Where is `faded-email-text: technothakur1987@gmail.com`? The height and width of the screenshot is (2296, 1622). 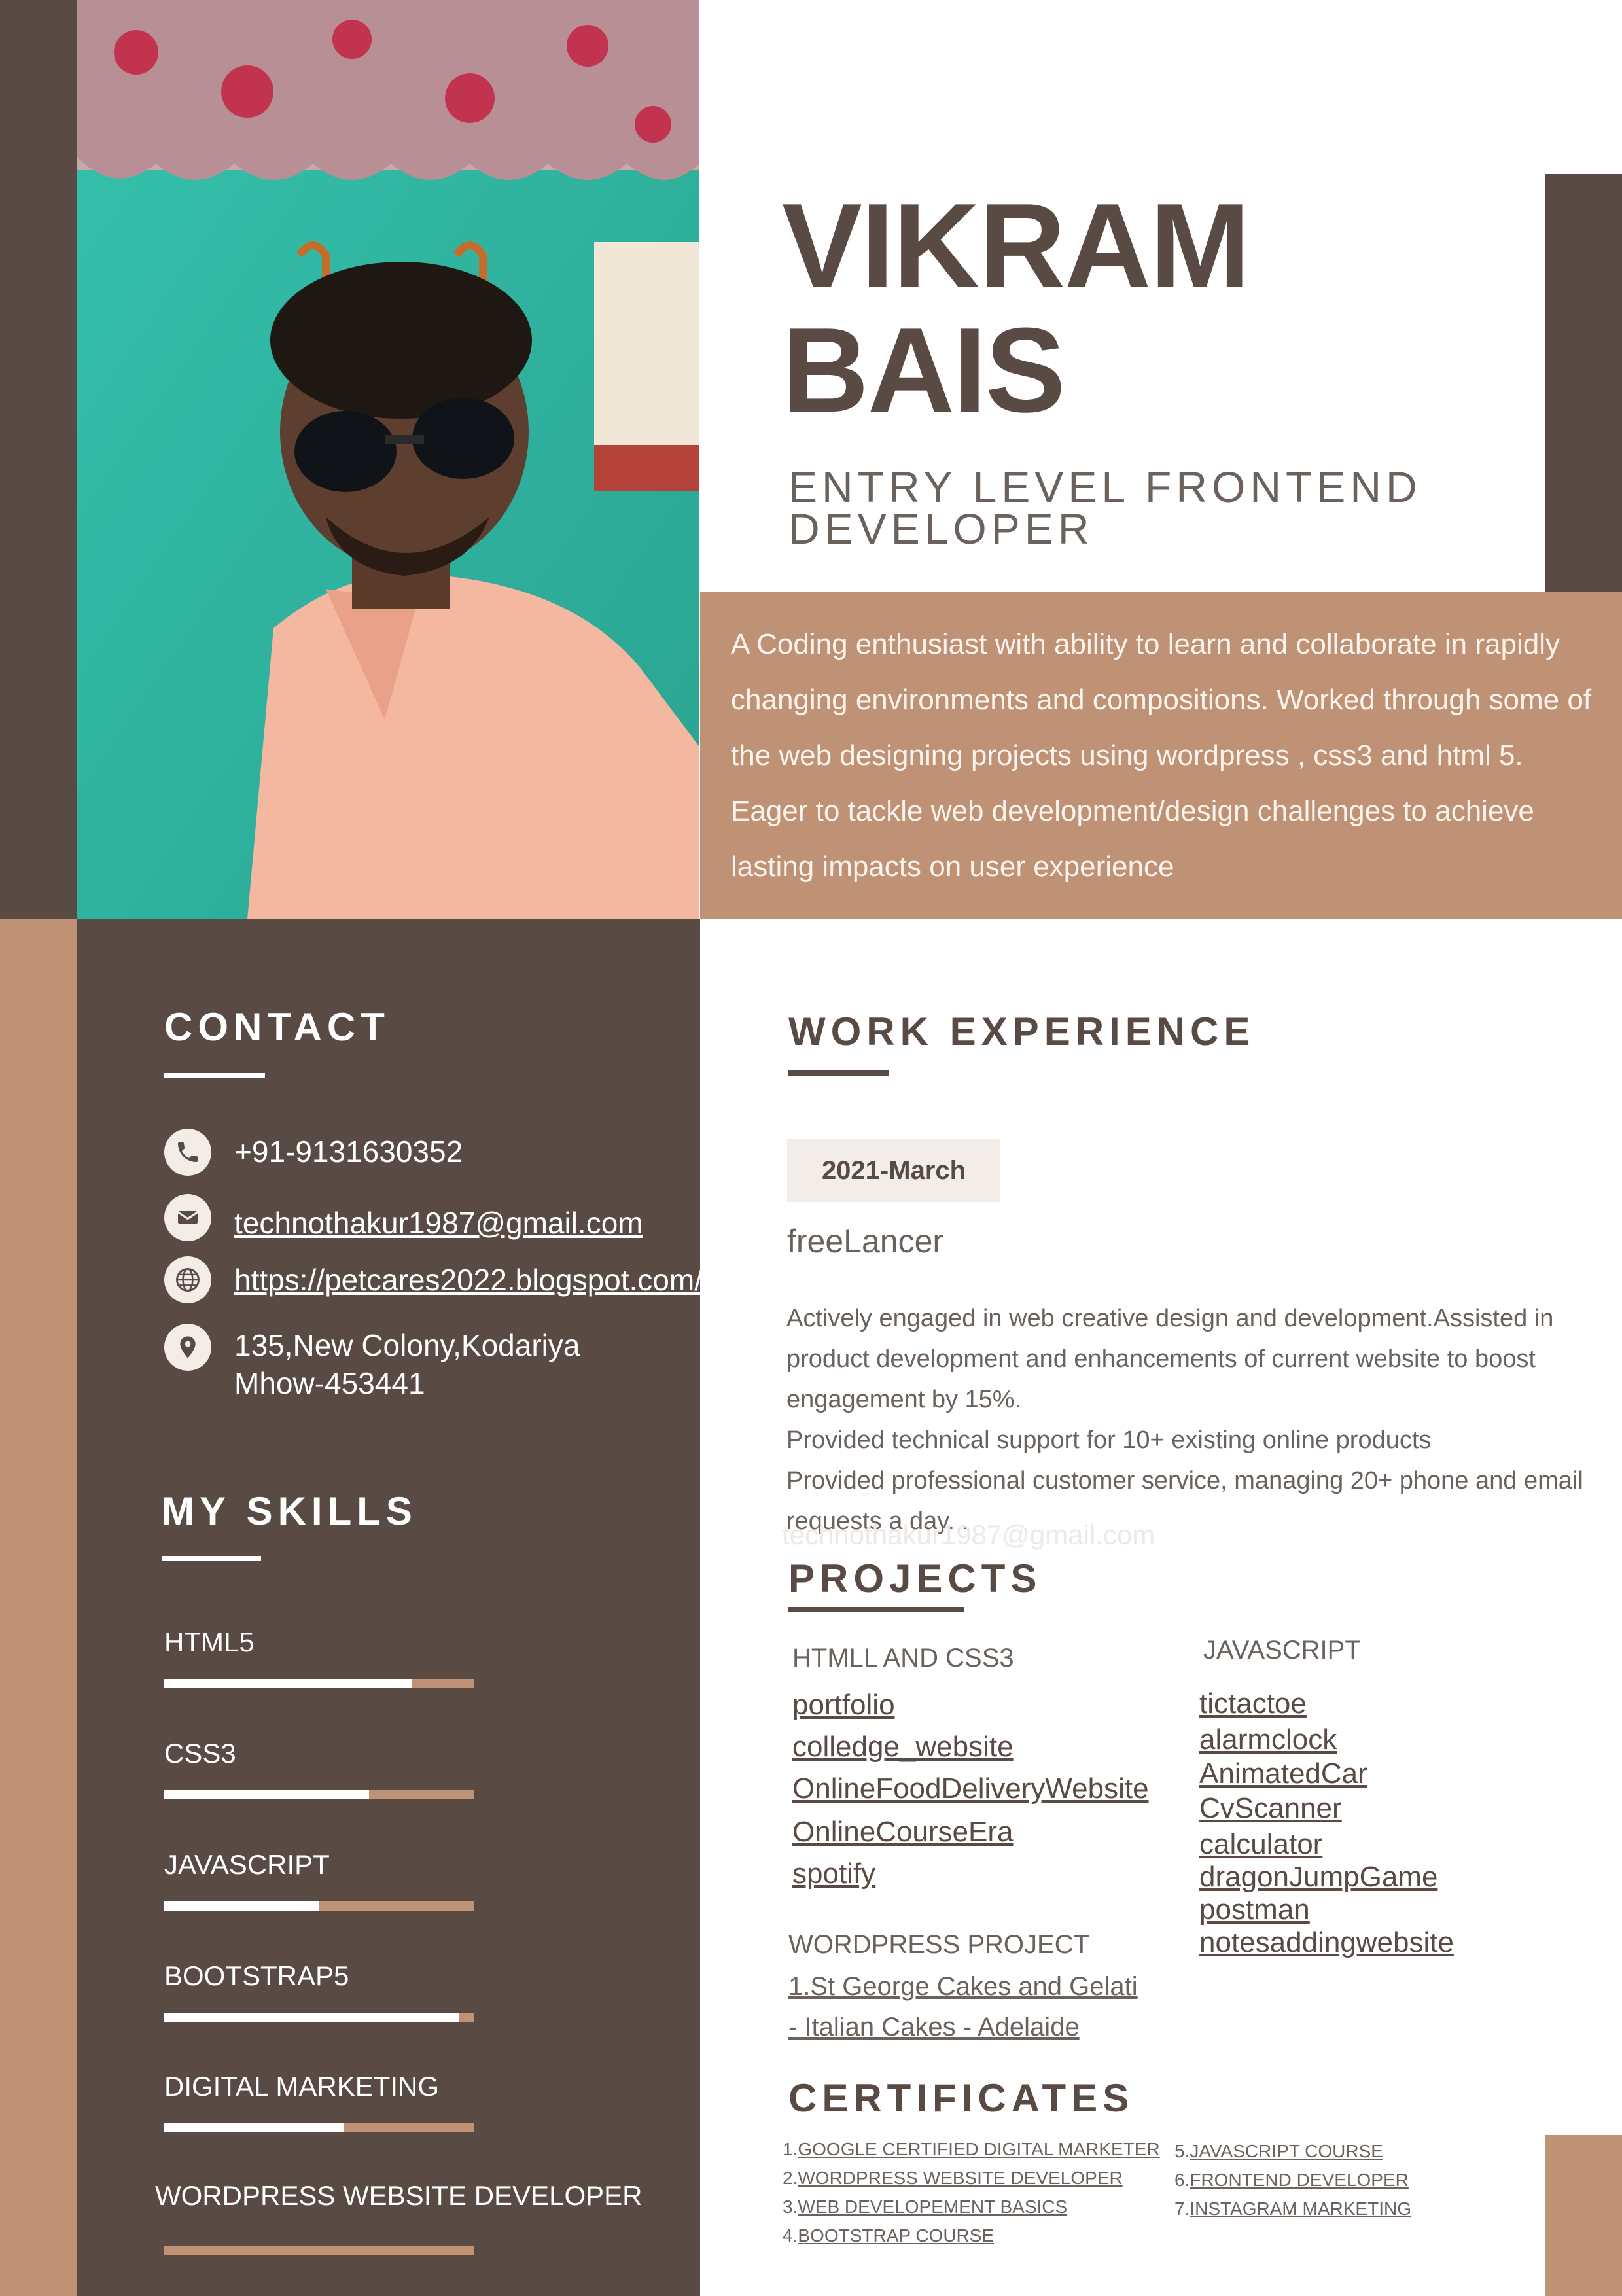 faded-email-text: technothakur1987@gmail.com is located at coordinates (968, 1534).